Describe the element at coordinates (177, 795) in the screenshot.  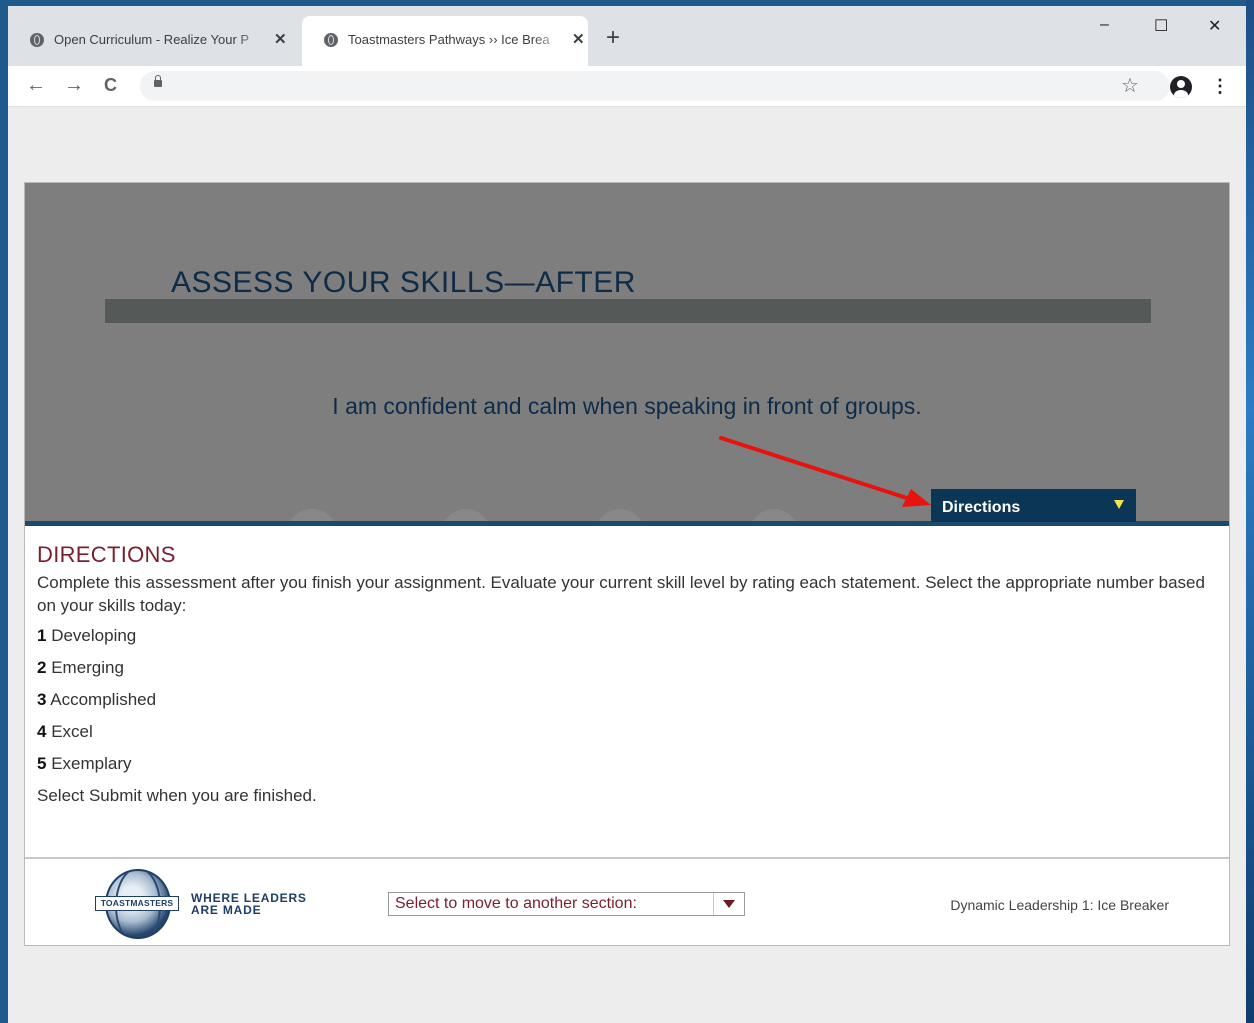
I see `directions-closing: Select Submit when you are finished.` at that location.